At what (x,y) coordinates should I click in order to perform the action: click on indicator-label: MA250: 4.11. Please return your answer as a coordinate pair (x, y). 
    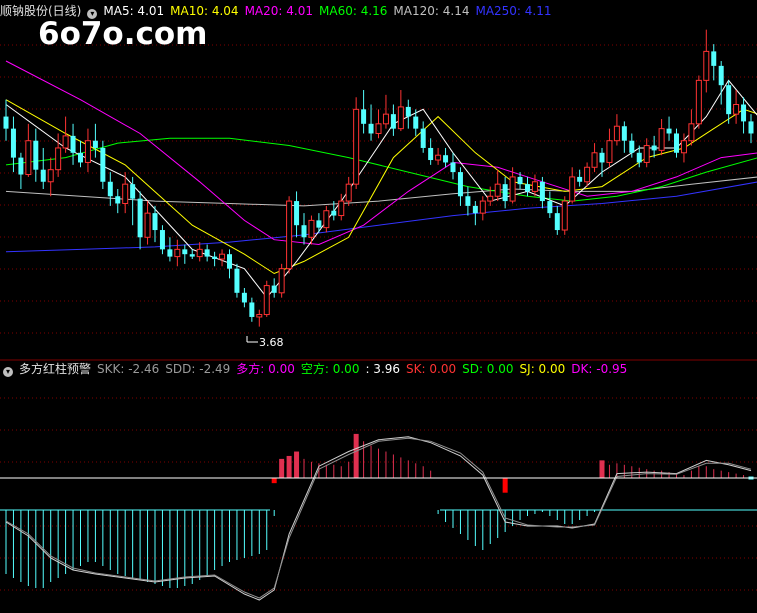
    Looking at the image, I should click on (513, 11).